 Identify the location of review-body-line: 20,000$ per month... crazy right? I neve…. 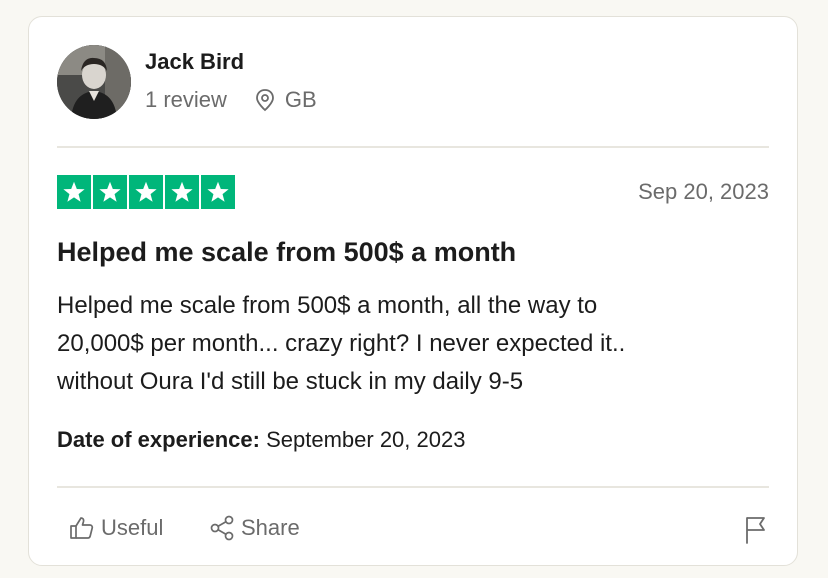
(341, 343).